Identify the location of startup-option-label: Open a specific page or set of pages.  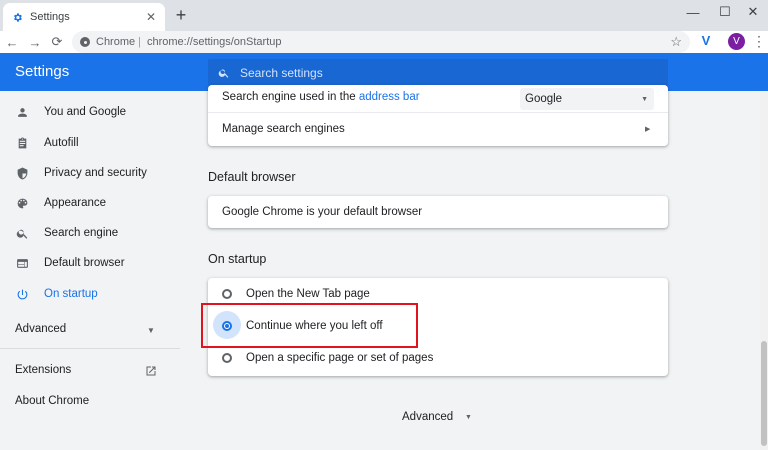
(340, 358).